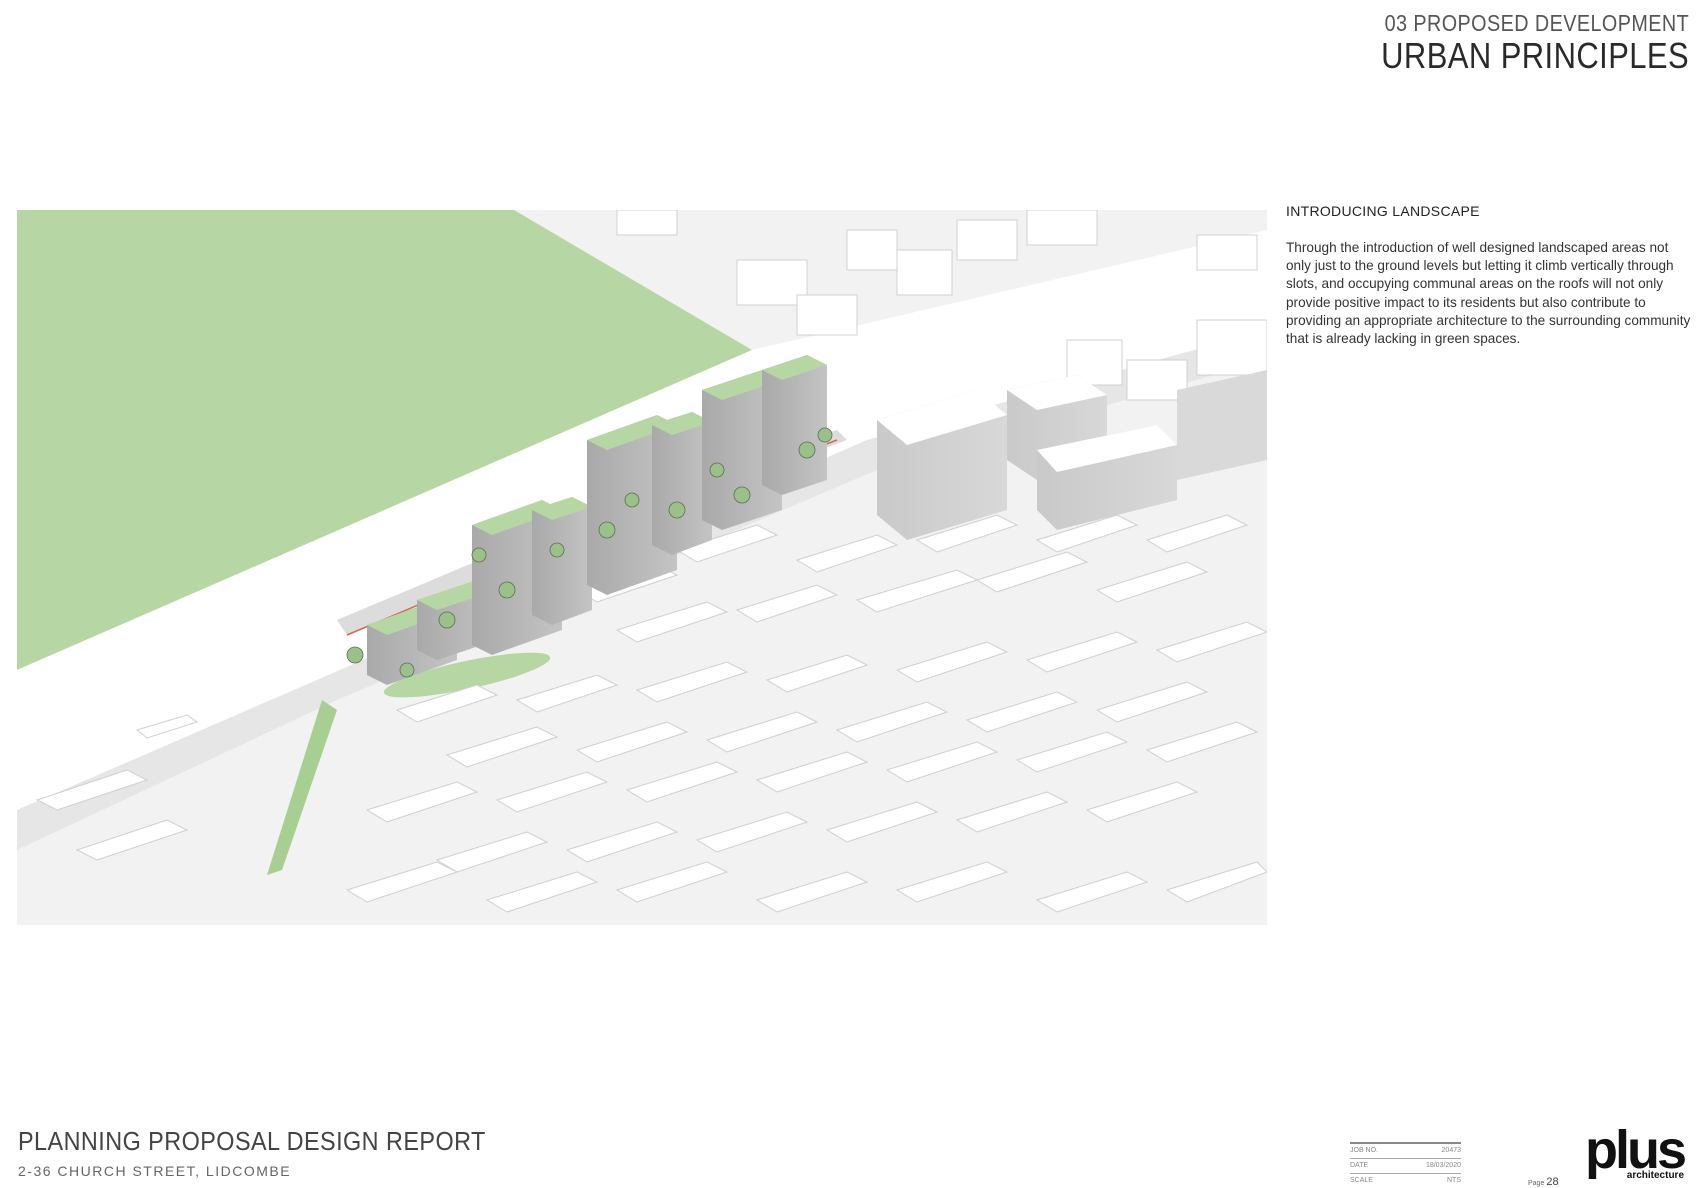 The image size is (1703, 1188). I want to click on logo-wordmark: plus, so click(1636, 1150).